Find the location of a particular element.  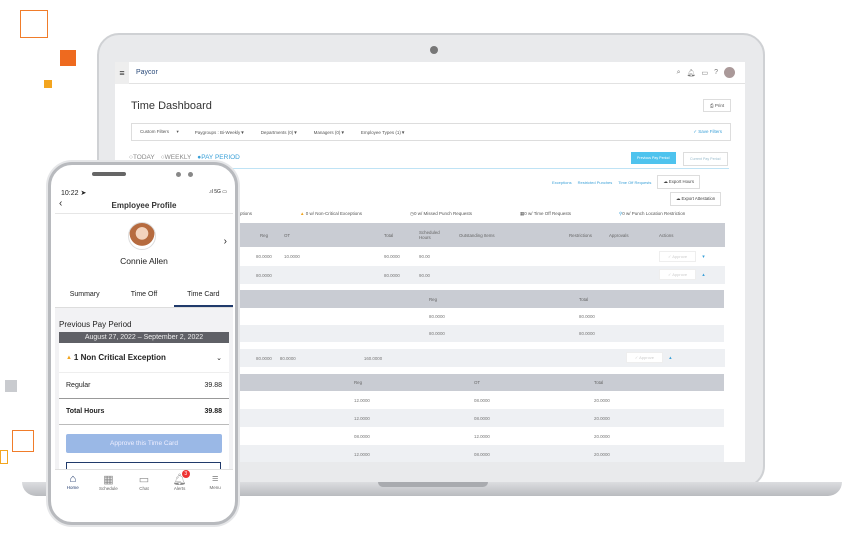

tab-time-off: Time Off is located at coordinates (143, 295).